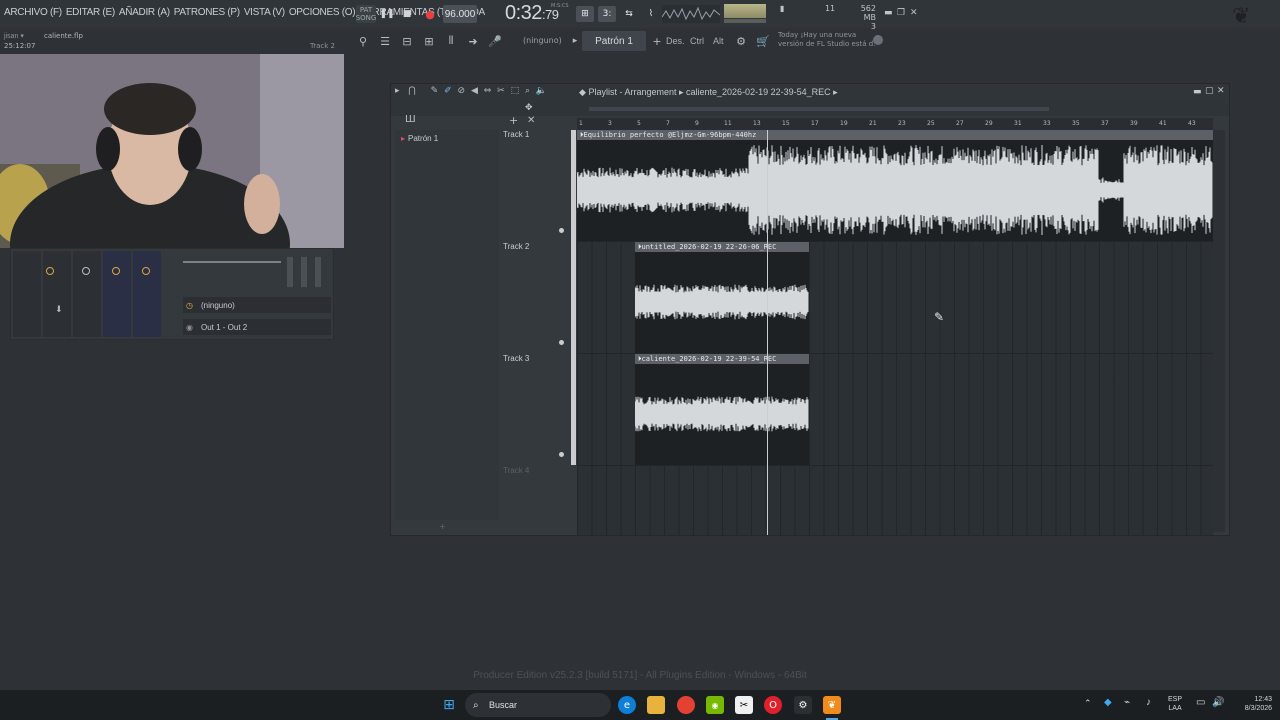 The width and height of the screenshot is (1280, 720). I want to click on steam-icon: ⚙, so click(803, 705).